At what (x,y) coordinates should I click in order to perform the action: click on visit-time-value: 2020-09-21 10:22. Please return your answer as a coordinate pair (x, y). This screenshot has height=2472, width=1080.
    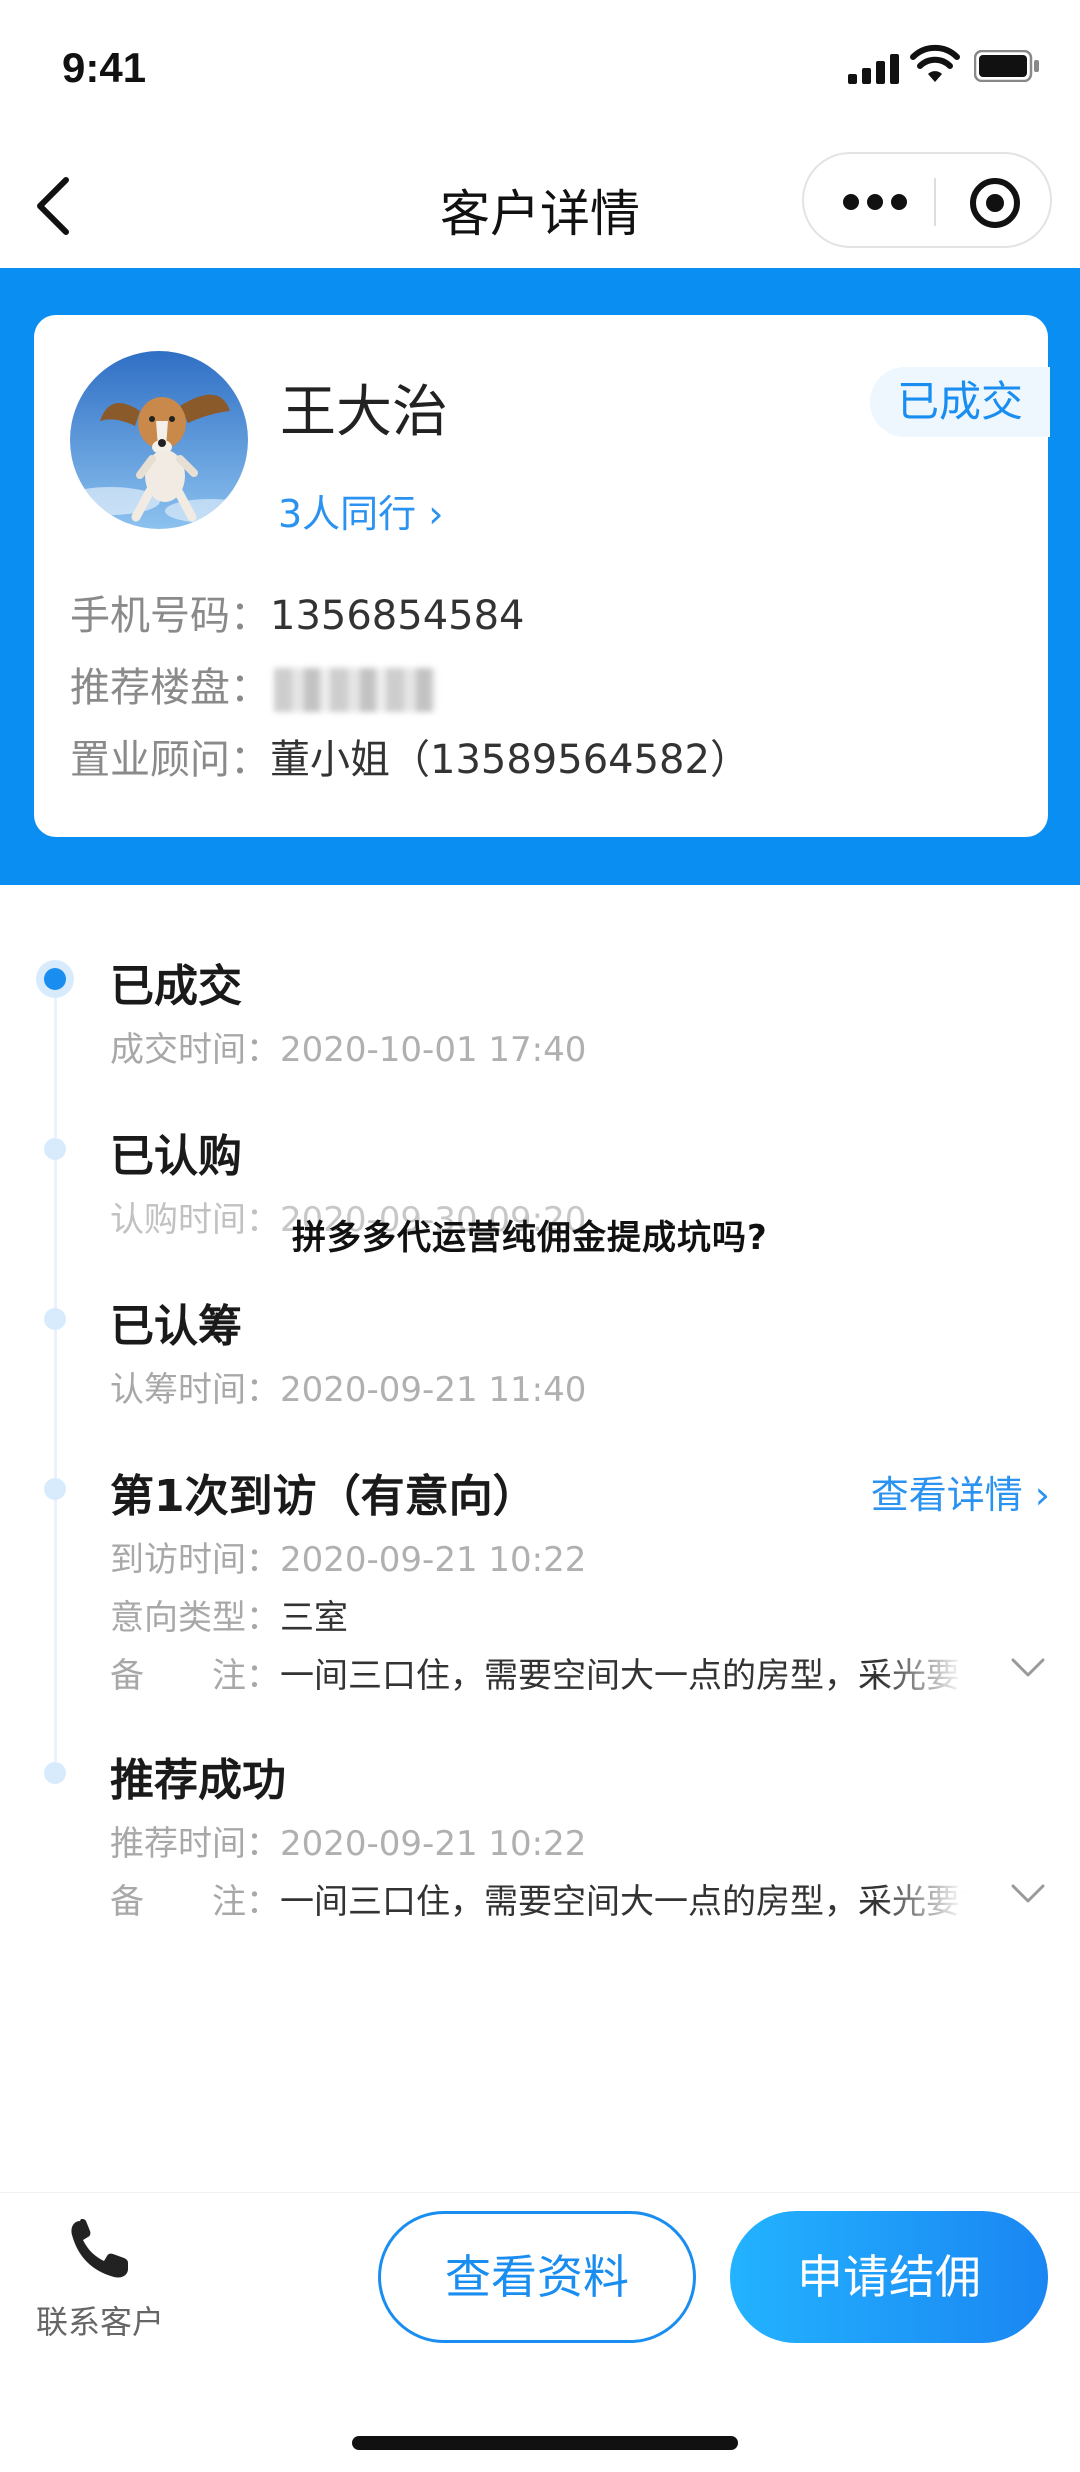
    Looking at the image, I should click on (433, 1560).